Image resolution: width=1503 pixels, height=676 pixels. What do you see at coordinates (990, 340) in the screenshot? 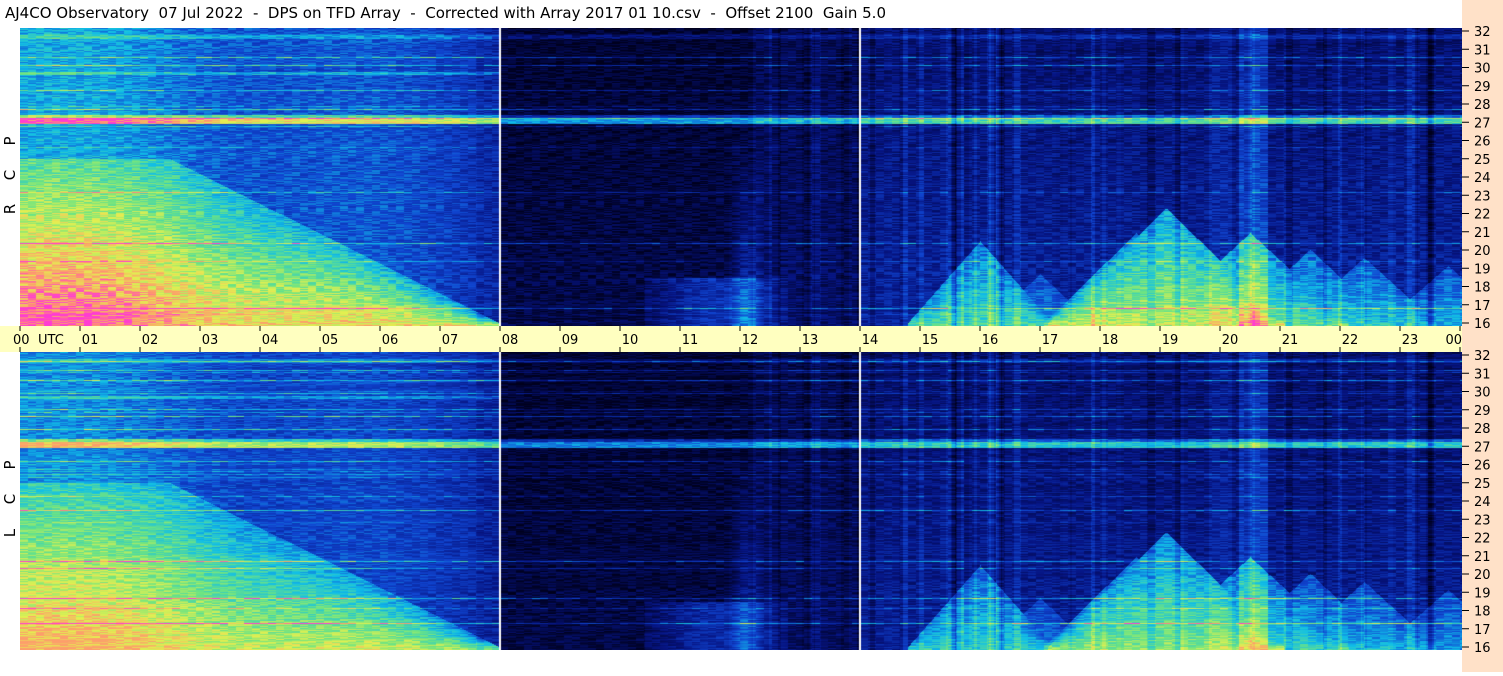
I see `time-tick-label: 16` at bounding box center [990, 340].